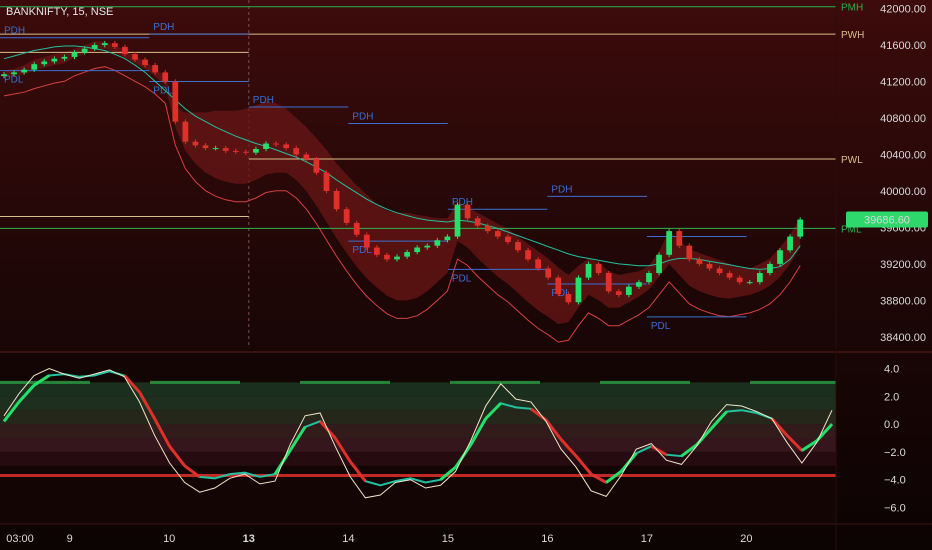  I want to click on time-tick-label: 03:00, so click(20, 539).